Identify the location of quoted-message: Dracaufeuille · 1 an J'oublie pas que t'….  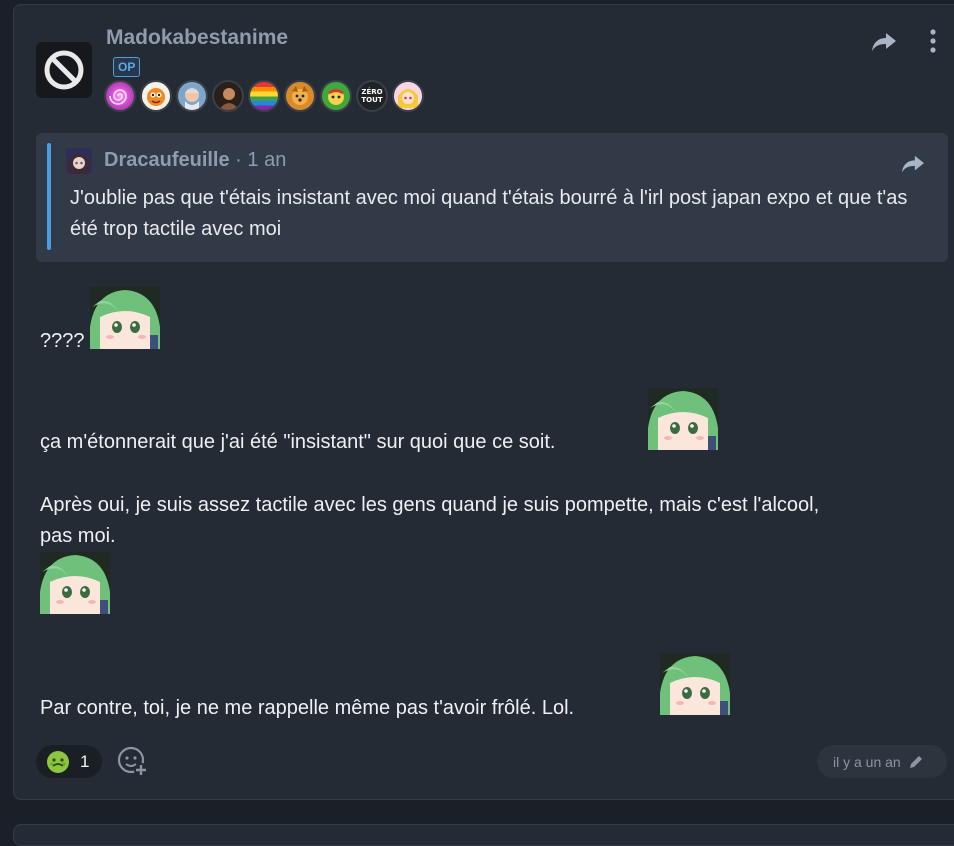
(492, 197).